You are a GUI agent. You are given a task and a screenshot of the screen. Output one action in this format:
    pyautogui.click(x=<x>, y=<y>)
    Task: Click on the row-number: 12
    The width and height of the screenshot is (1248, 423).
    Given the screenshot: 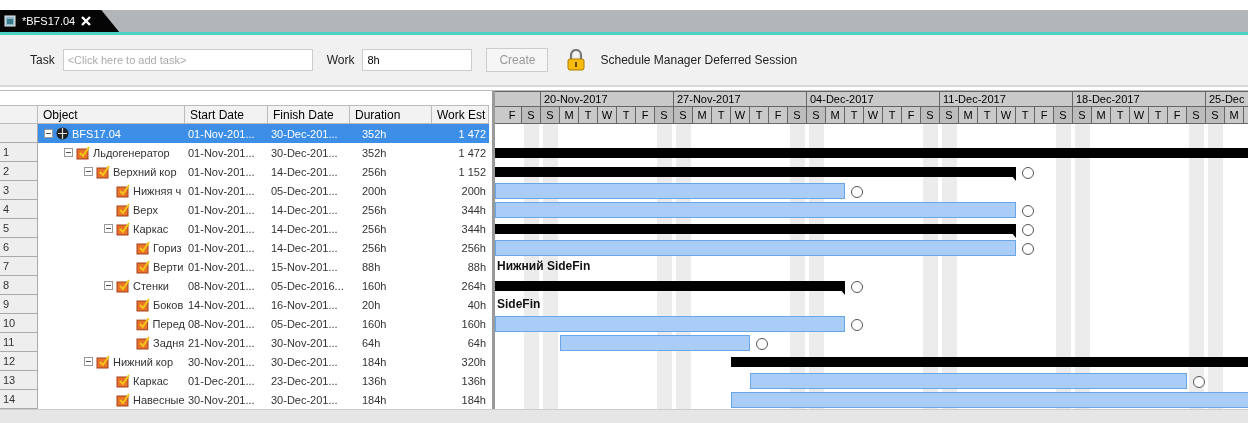 What is the action you would take?
    pyautogui.click(x=19, y=361)
    